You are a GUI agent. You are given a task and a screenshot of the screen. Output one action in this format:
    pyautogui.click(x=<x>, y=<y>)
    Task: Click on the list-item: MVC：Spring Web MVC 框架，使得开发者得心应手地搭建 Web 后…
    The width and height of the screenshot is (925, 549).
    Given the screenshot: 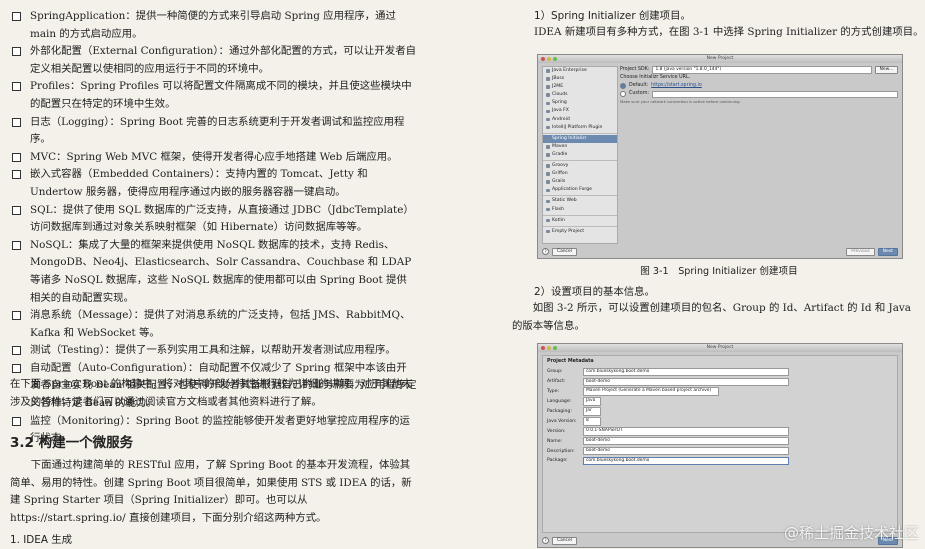 What is the action you would take?
    pyautogui.click(x=213, y=158)
    